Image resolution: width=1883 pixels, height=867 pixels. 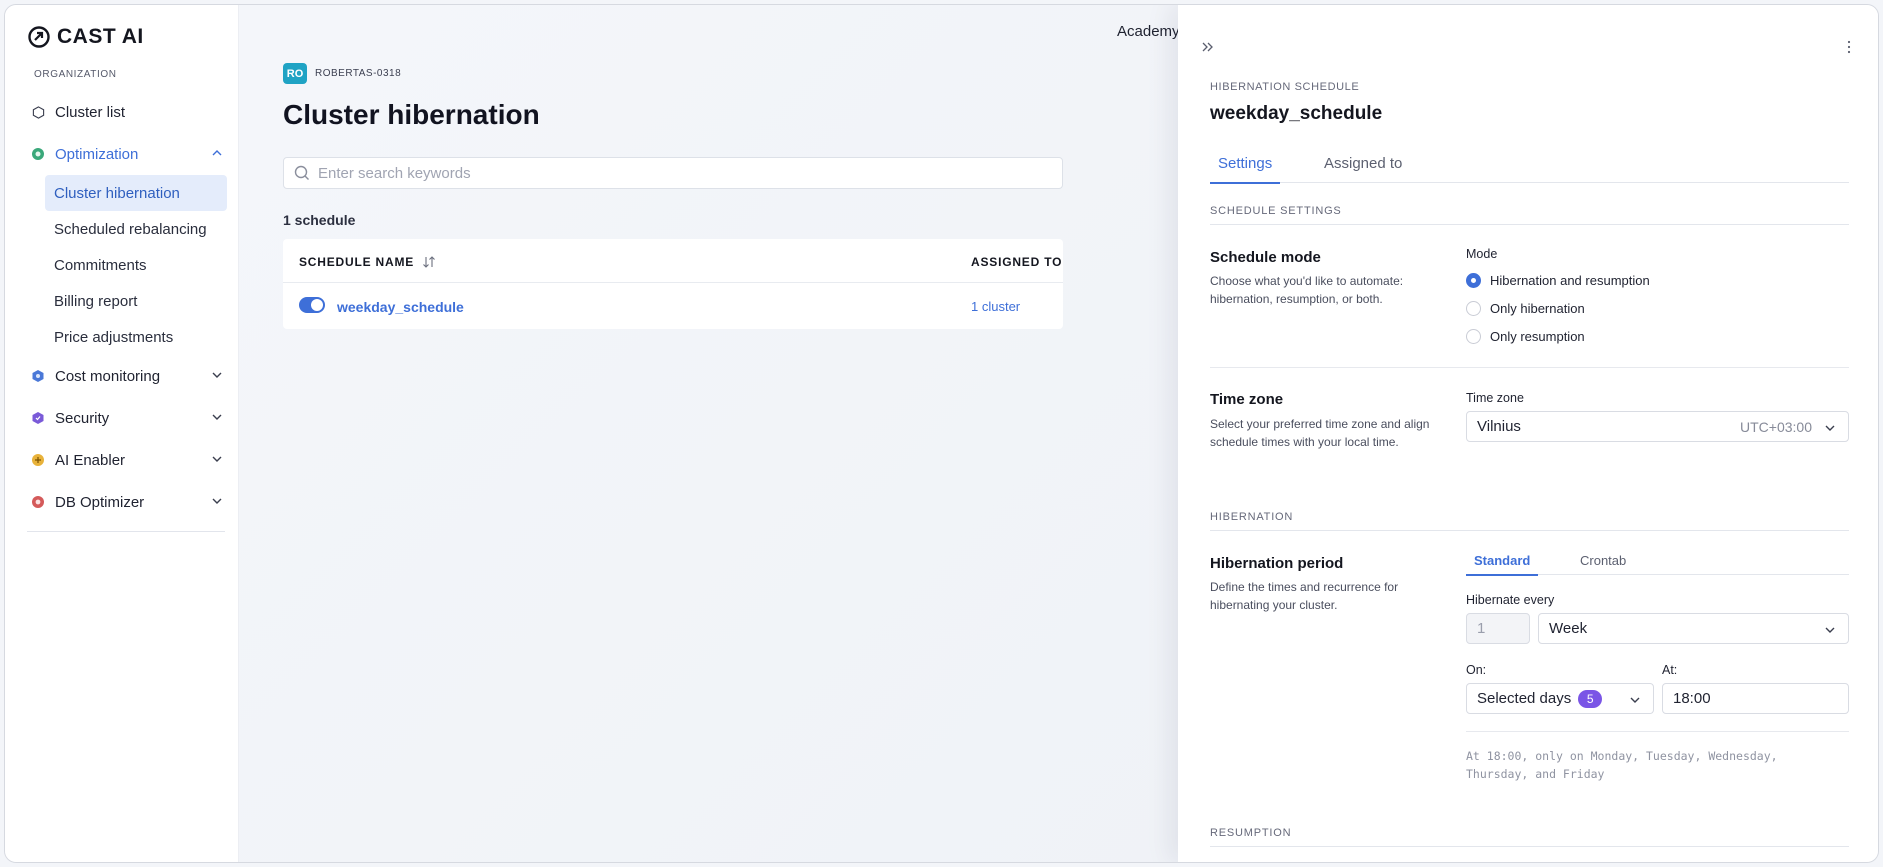 I want to click on table-header: SCHEDULE NAME ASSIGNED TO, so click(x=673, y=261).